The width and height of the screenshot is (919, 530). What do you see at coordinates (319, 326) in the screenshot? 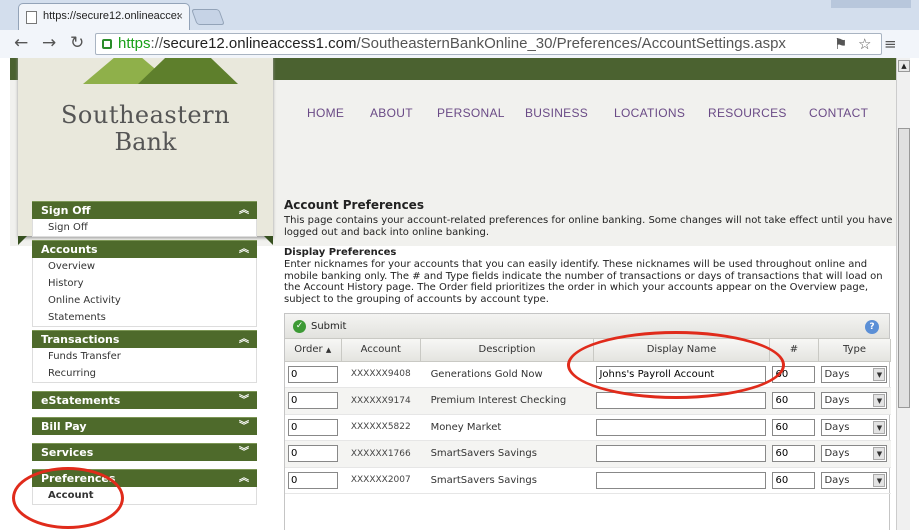
I see `submit-button: ✓ Submit` at bounding box center [319, 326].